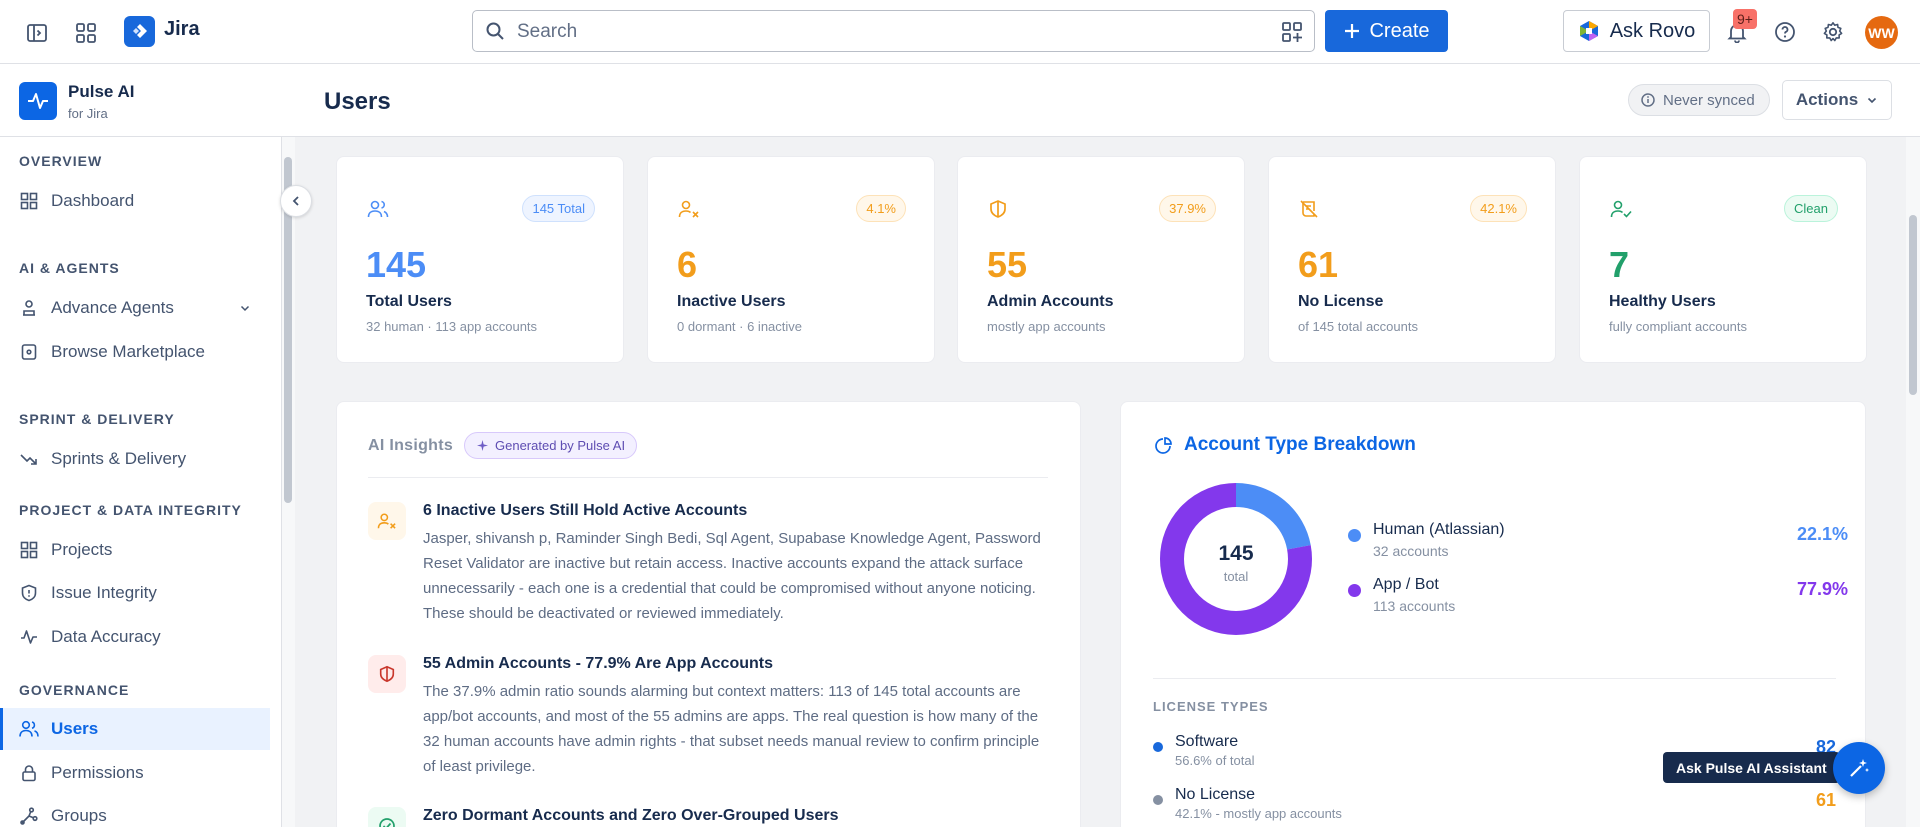  Describe the element at coordinates (1785, 32) in the screenshot. I see `help-icon` at that location.